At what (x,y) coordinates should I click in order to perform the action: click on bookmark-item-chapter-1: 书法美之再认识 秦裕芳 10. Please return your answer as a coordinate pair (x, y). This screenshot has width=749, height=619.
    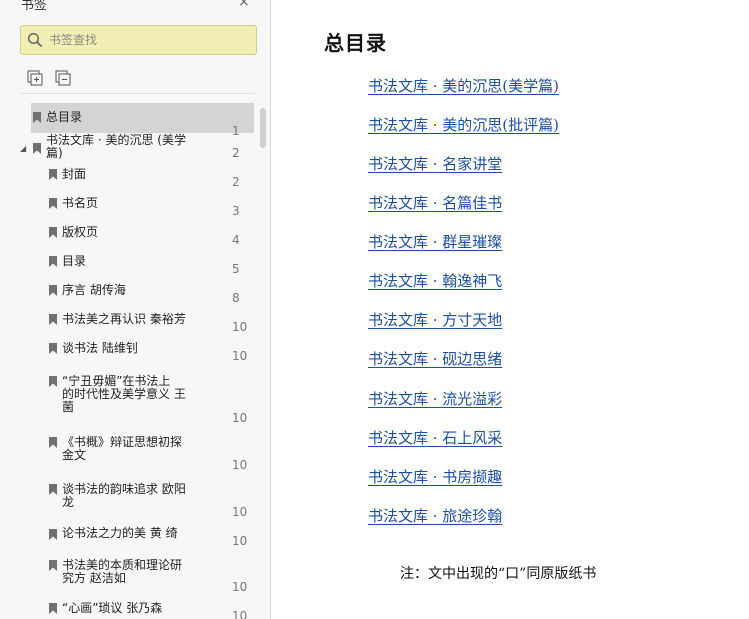
    Looking at the image, I should click on (129, 322).